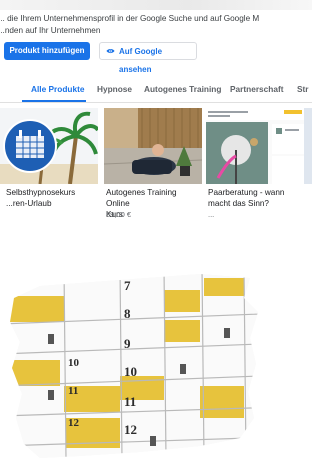 The height and width of the screenshot is (464, 320). I want to click on product-title-line-1: Autogenes Training Online, so click(141, 198).